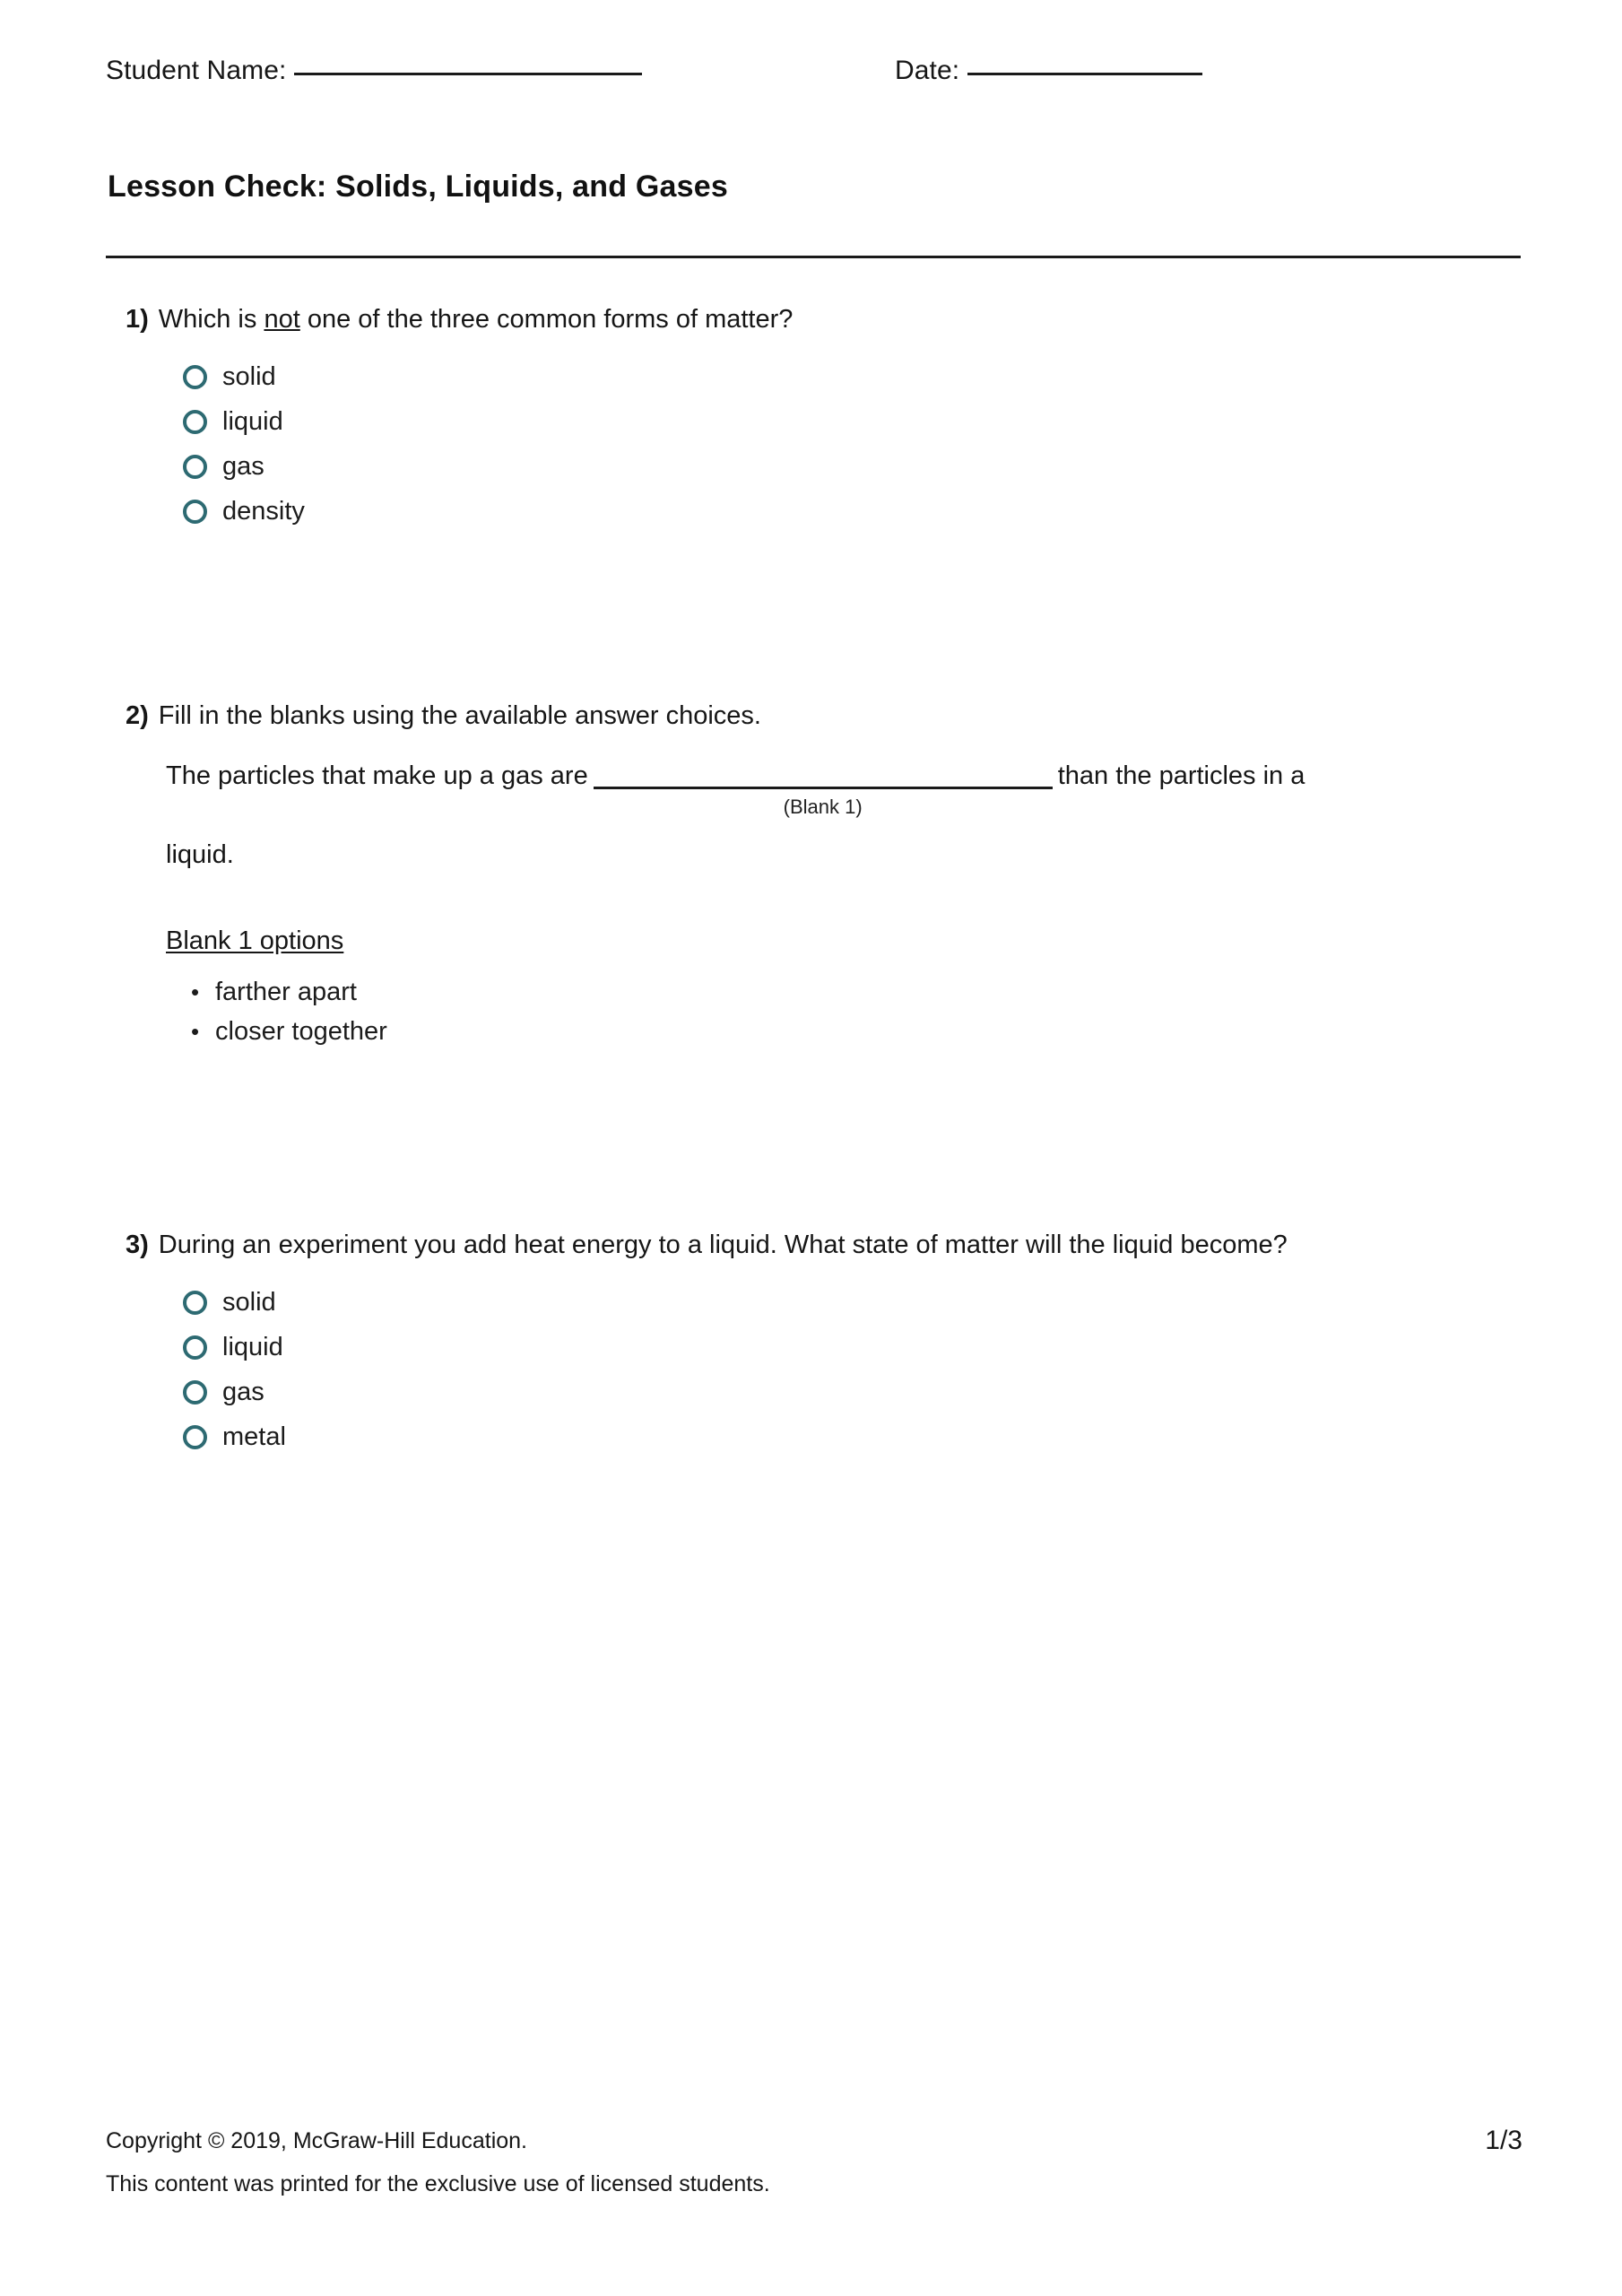  Describe the element at coordinates (823, 807) in the screenshot. I see `blank-1-caption: (Blank 1)` at that location.